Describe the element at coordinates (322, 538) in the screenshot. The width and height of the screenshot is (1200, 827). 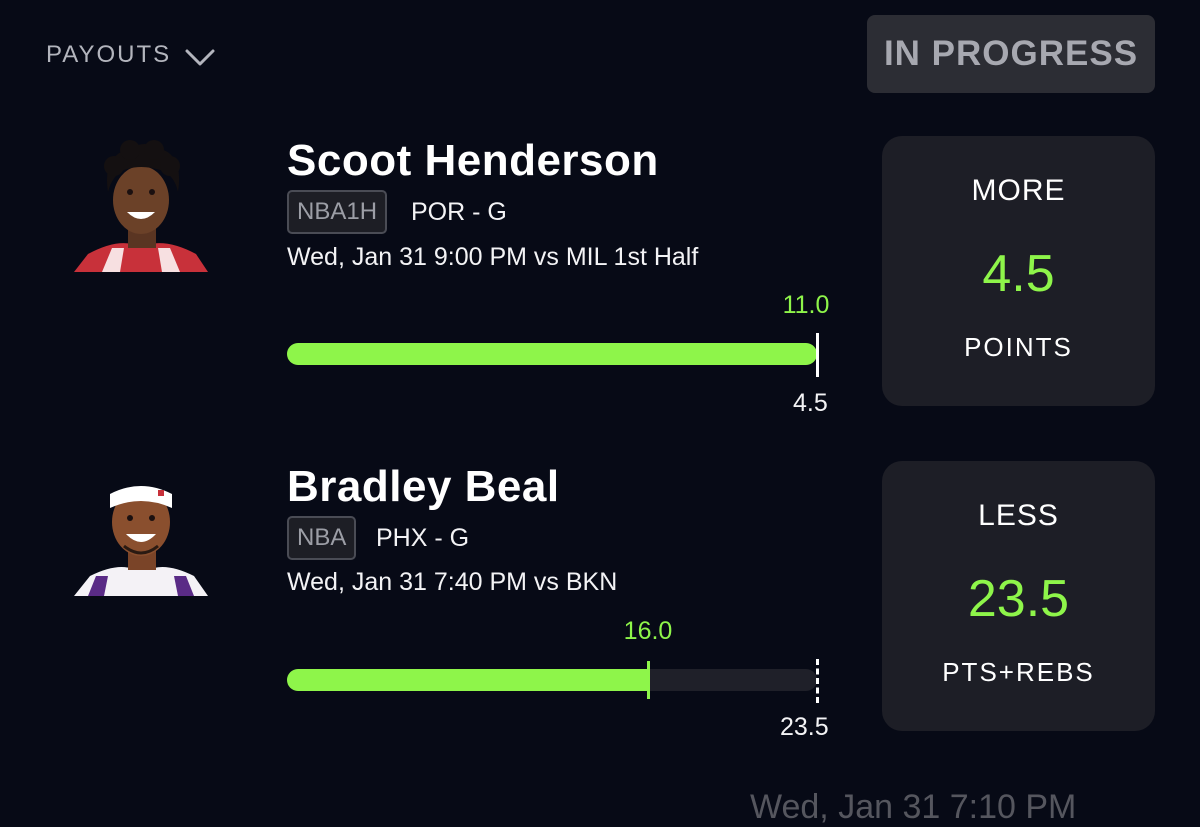
I see `league-badge: NBA` at that location.